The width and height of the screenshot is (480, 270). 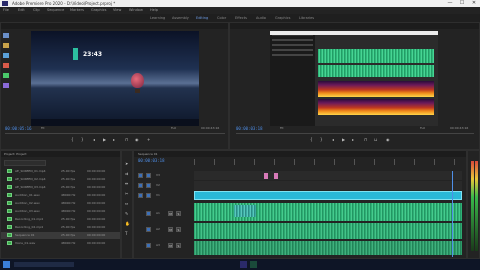 What do you see at coordinates (474, 3) in the screenshot?
I see `close-button: ✕` at bounding box center [474, 3].